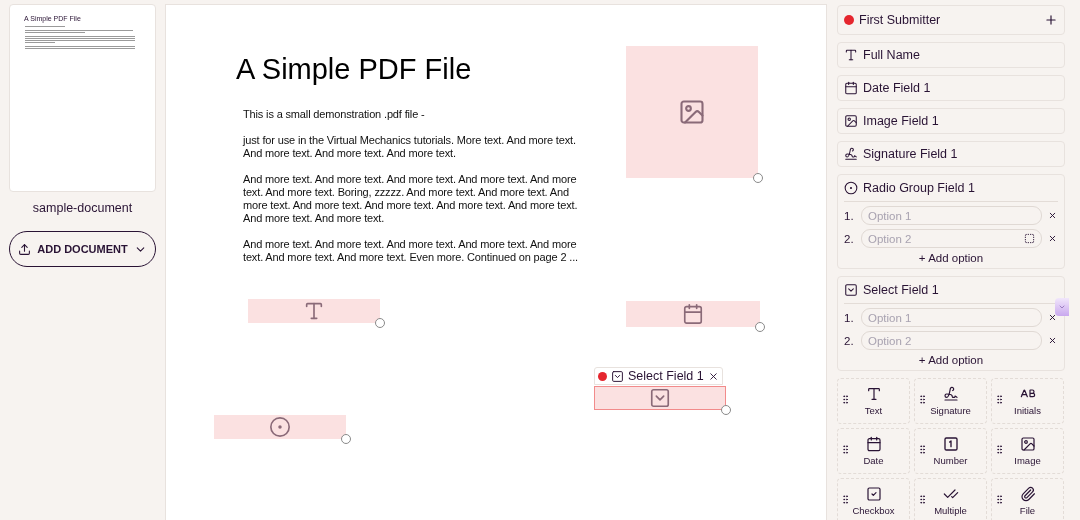 Image resolution: width=1080 pixels, height=520 pixels. I want to click on field-name: Radio Group Field 1, so click(919, 188).